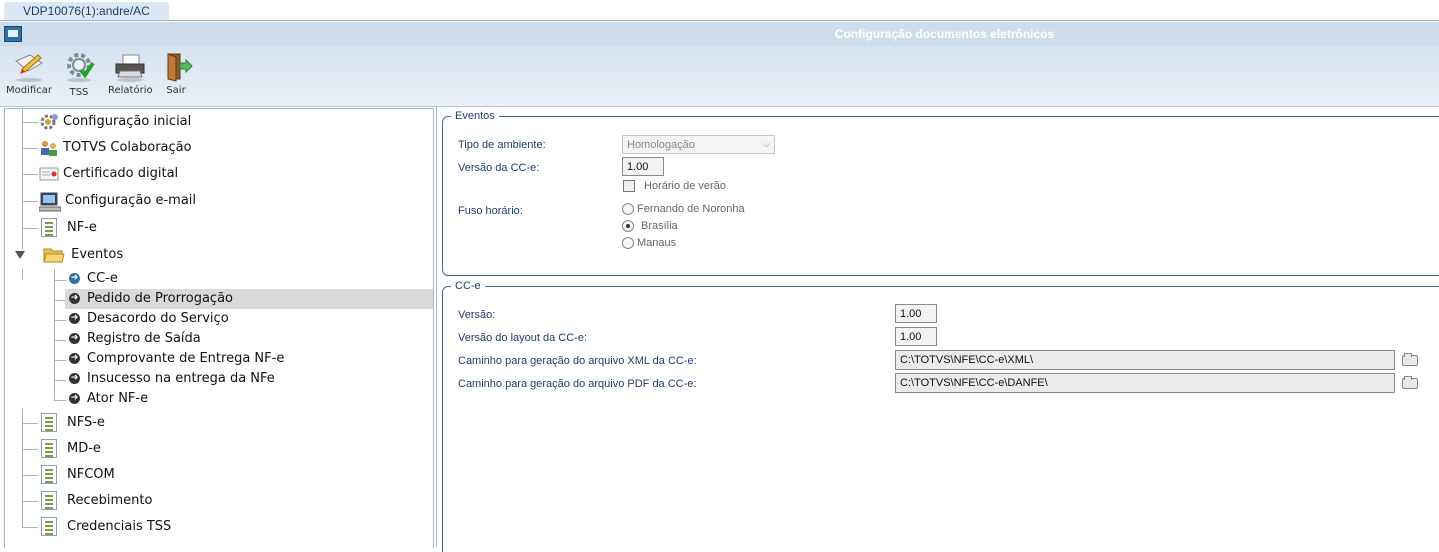 This screenshot has height=552, width=1439. Describe the element at coordinates (181, 378) in the screenshot. I see `tree-item-label: Insucesso na entrega da NFe` at that location.